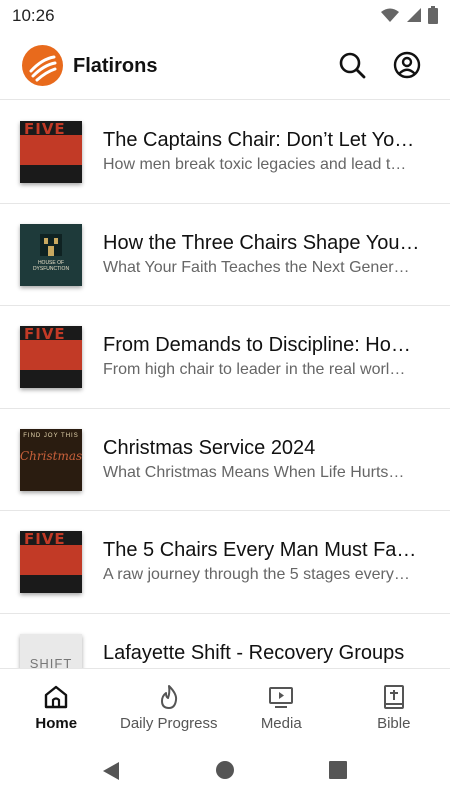 Image resolution: width=450 pixels, height=800 pixels. What do you see at coordinates (414, 15) in the screenshot?
I see `signal-icon` at bounding box center [414, 15].